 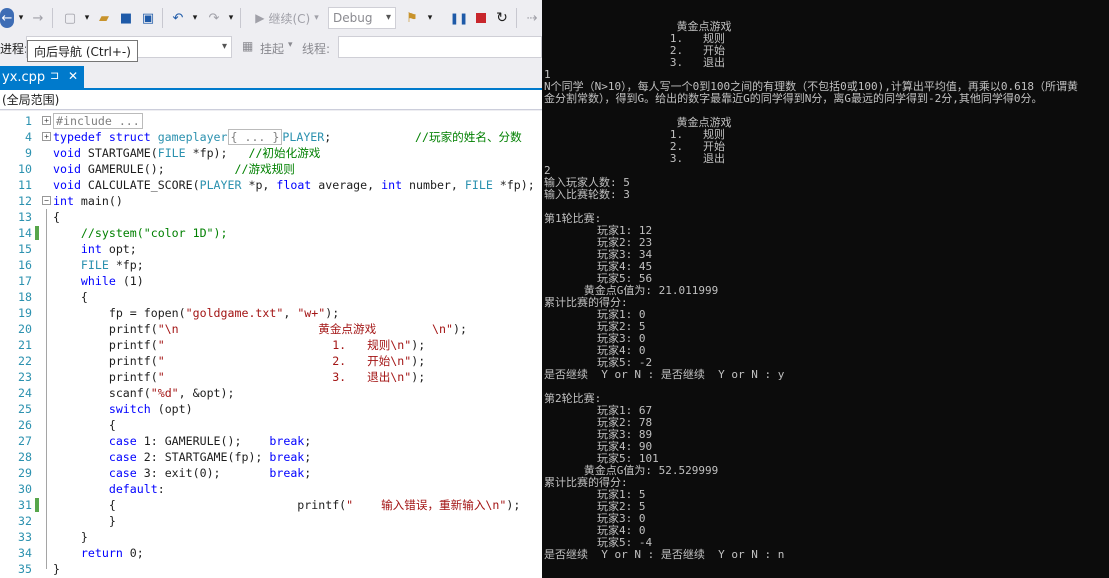 What do you see at coordinates (271, 553) in the screenshot?
I see `code-line: 34 return 0;` at bounding box center [271, 553].